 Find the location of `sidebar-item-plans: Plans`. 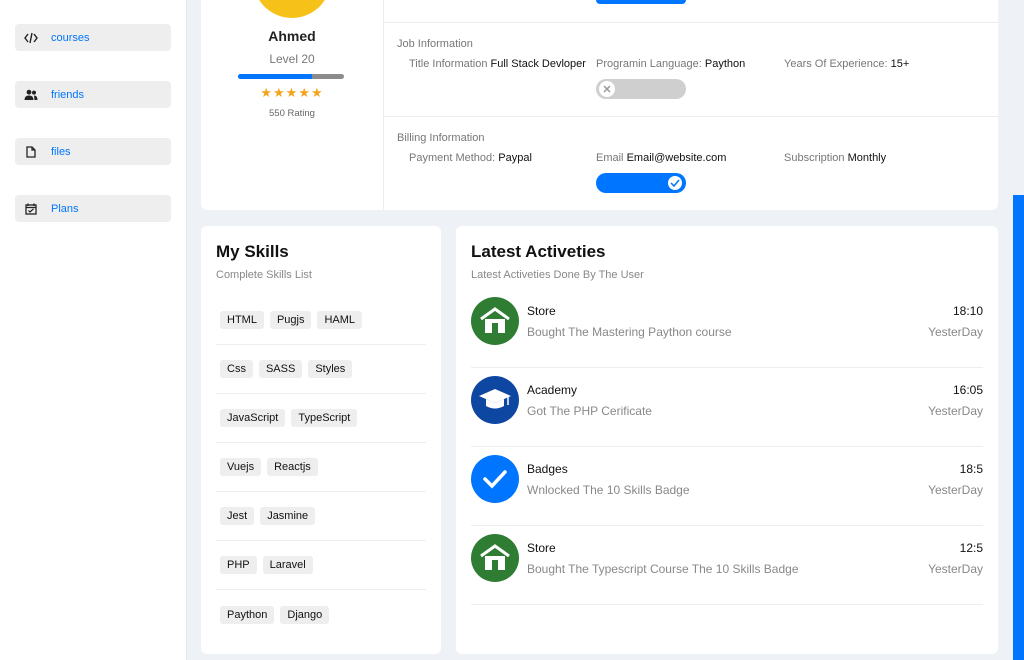

sidebar-item-plans: Plans is located at coordinates (93, 208).